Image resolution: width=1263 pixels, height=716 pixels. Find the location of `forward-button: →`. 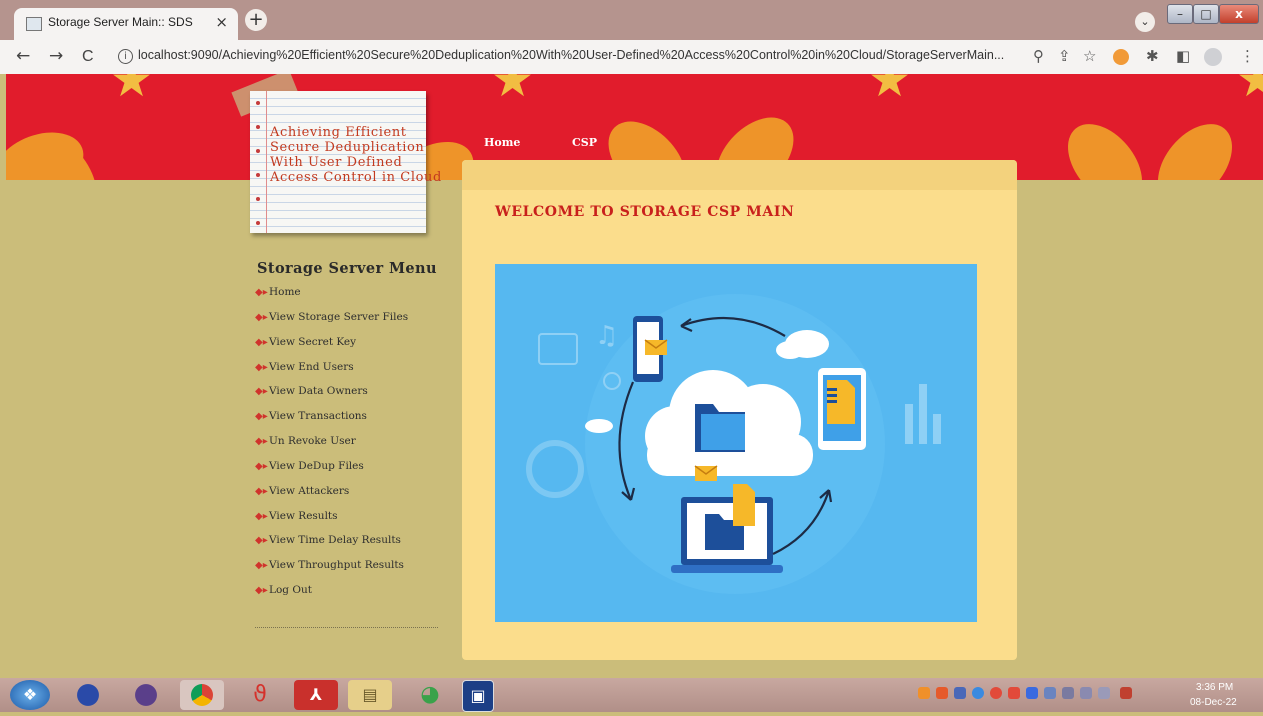

forward-button: → is located at coordinates (56, 56).